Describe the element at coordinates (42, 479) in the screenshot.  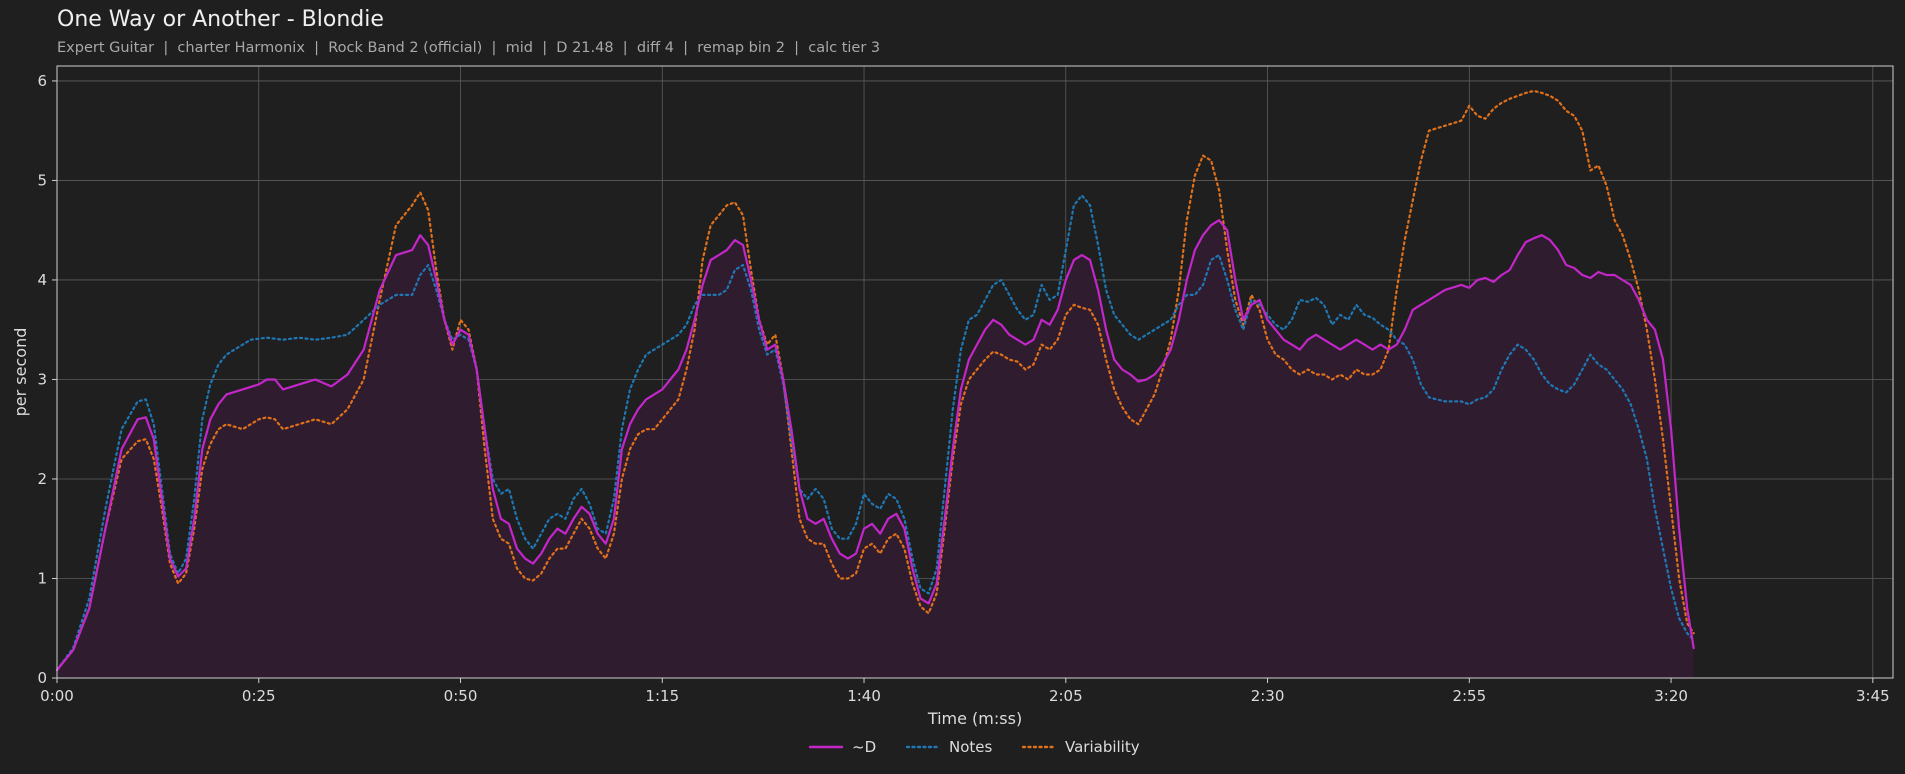
I see `y-tick-label: 2` at that location.